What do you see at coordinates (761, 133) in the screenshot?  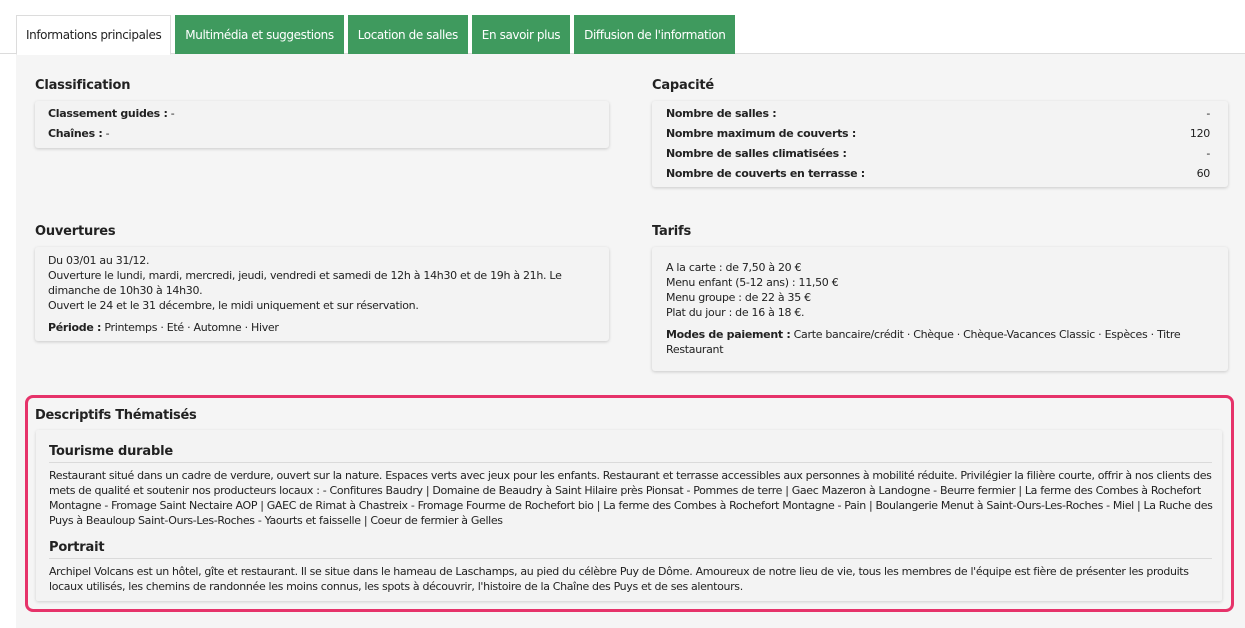 I see `max-couverts-label: Nombre maximum de couverts :` at bounding box center [761, 133].